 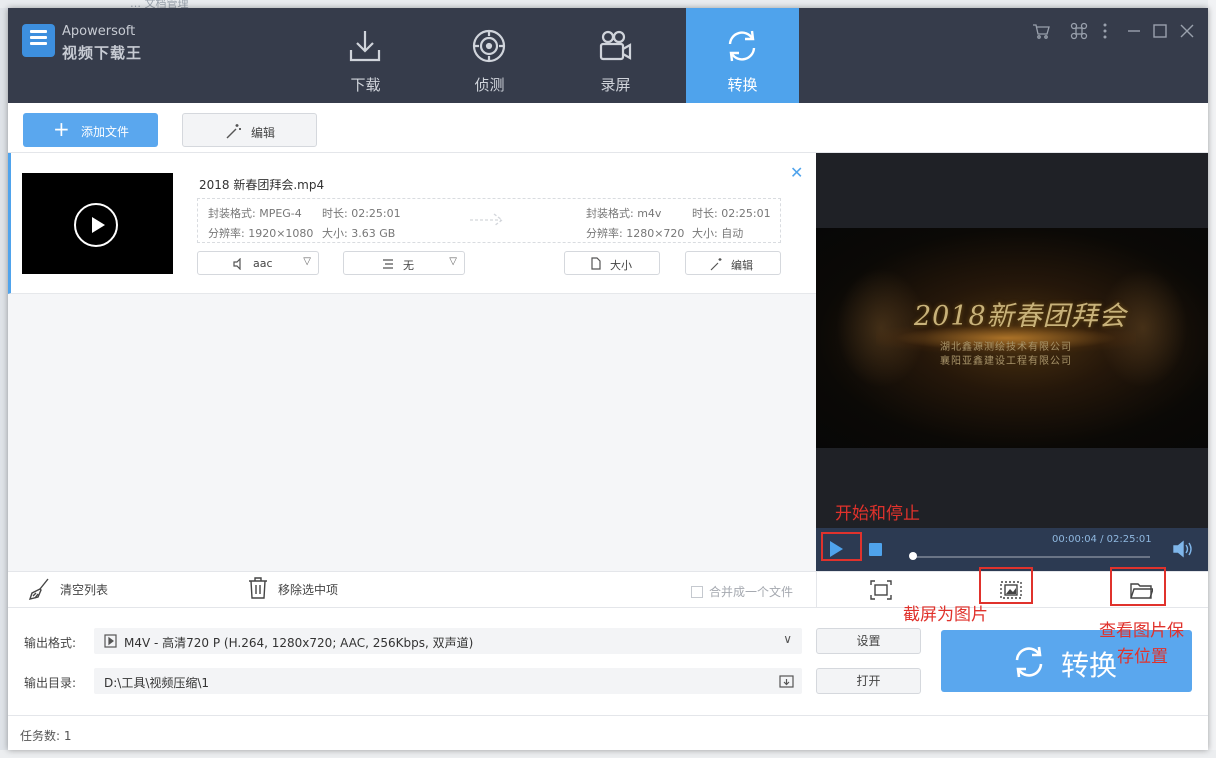 I want to click on app-logo-icon, so click(x=38, y=40).